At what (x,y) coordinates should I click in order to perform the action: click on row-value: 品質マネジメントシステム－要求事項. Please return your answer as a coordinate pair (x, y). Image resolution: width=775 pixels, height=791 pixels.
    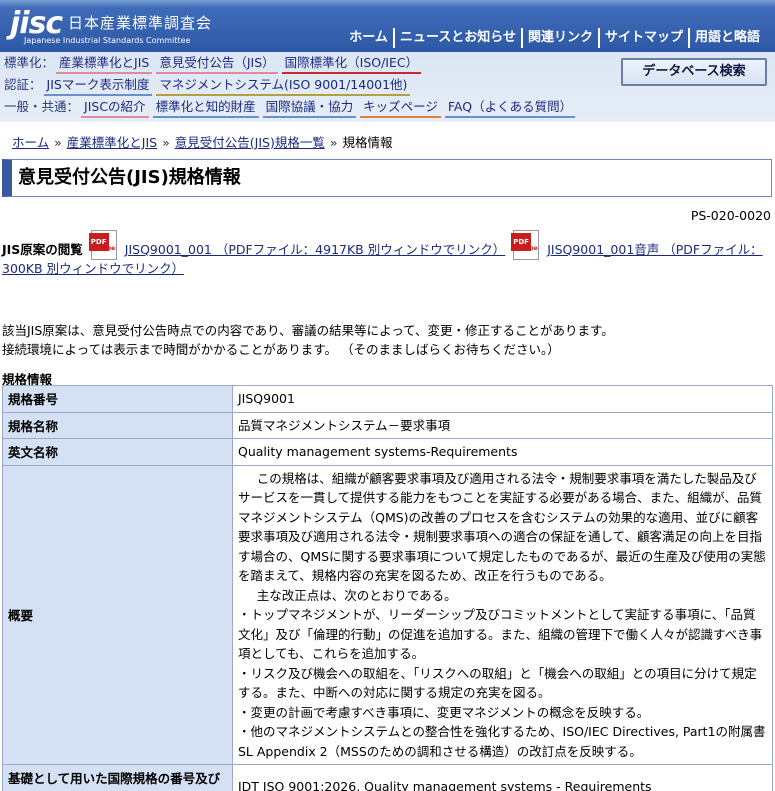
    Looking at the image, I should click on (502, 425).